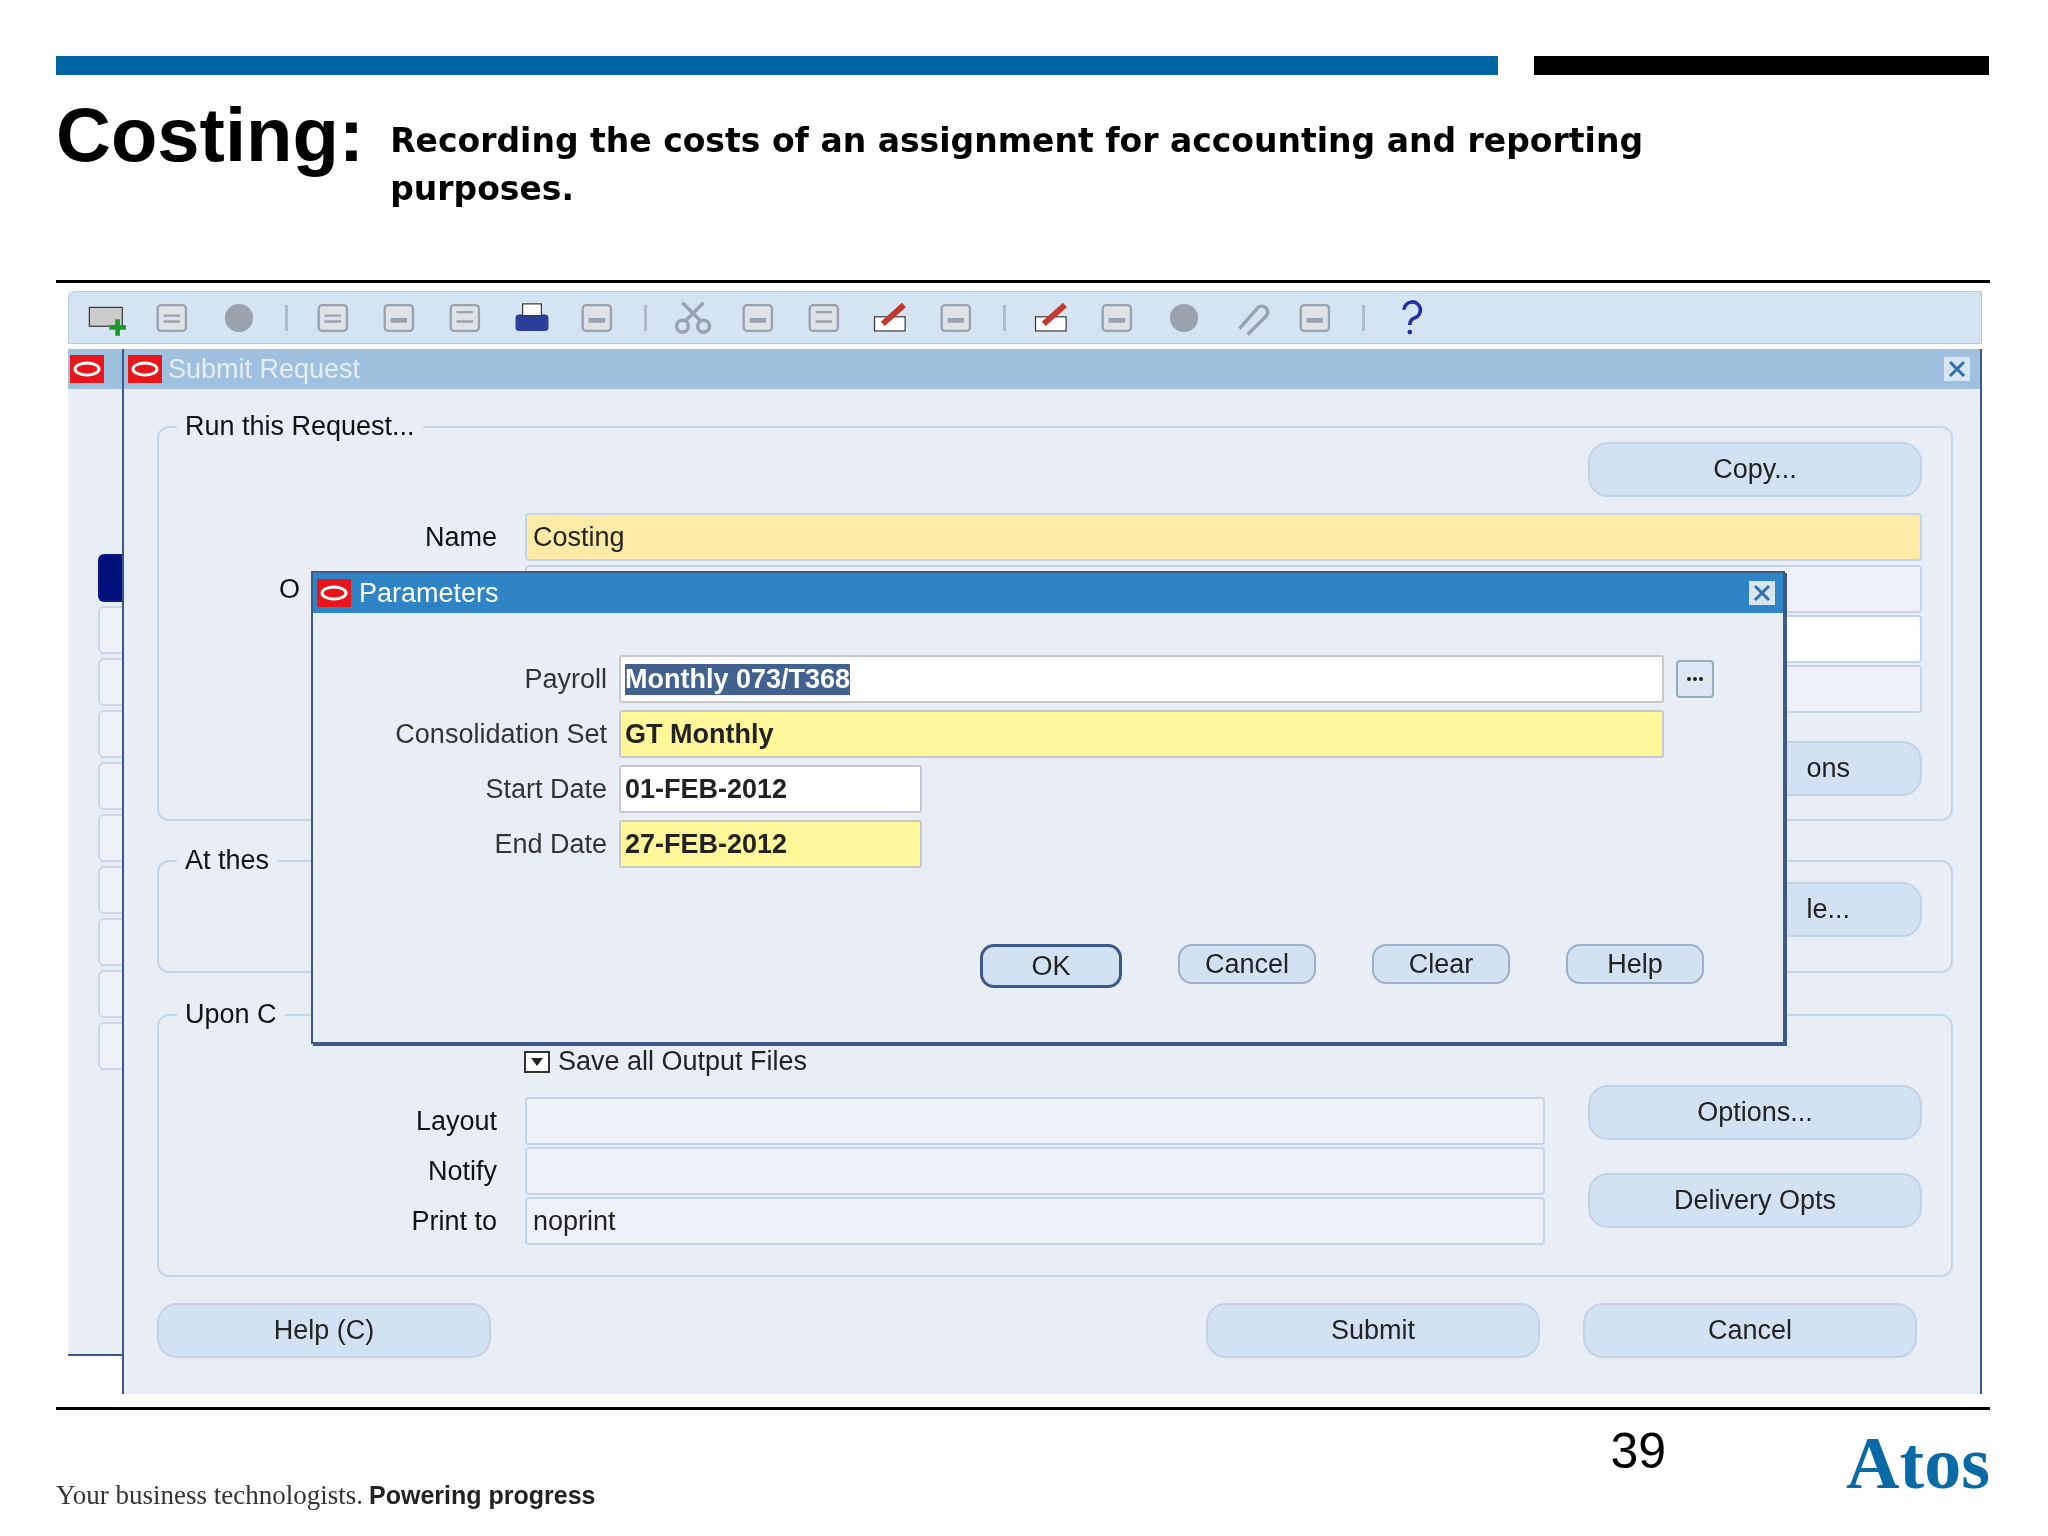  Describe the element at coordinates (231, 1014) in the screenshot. I see `group-legend: Upon C` at that location.